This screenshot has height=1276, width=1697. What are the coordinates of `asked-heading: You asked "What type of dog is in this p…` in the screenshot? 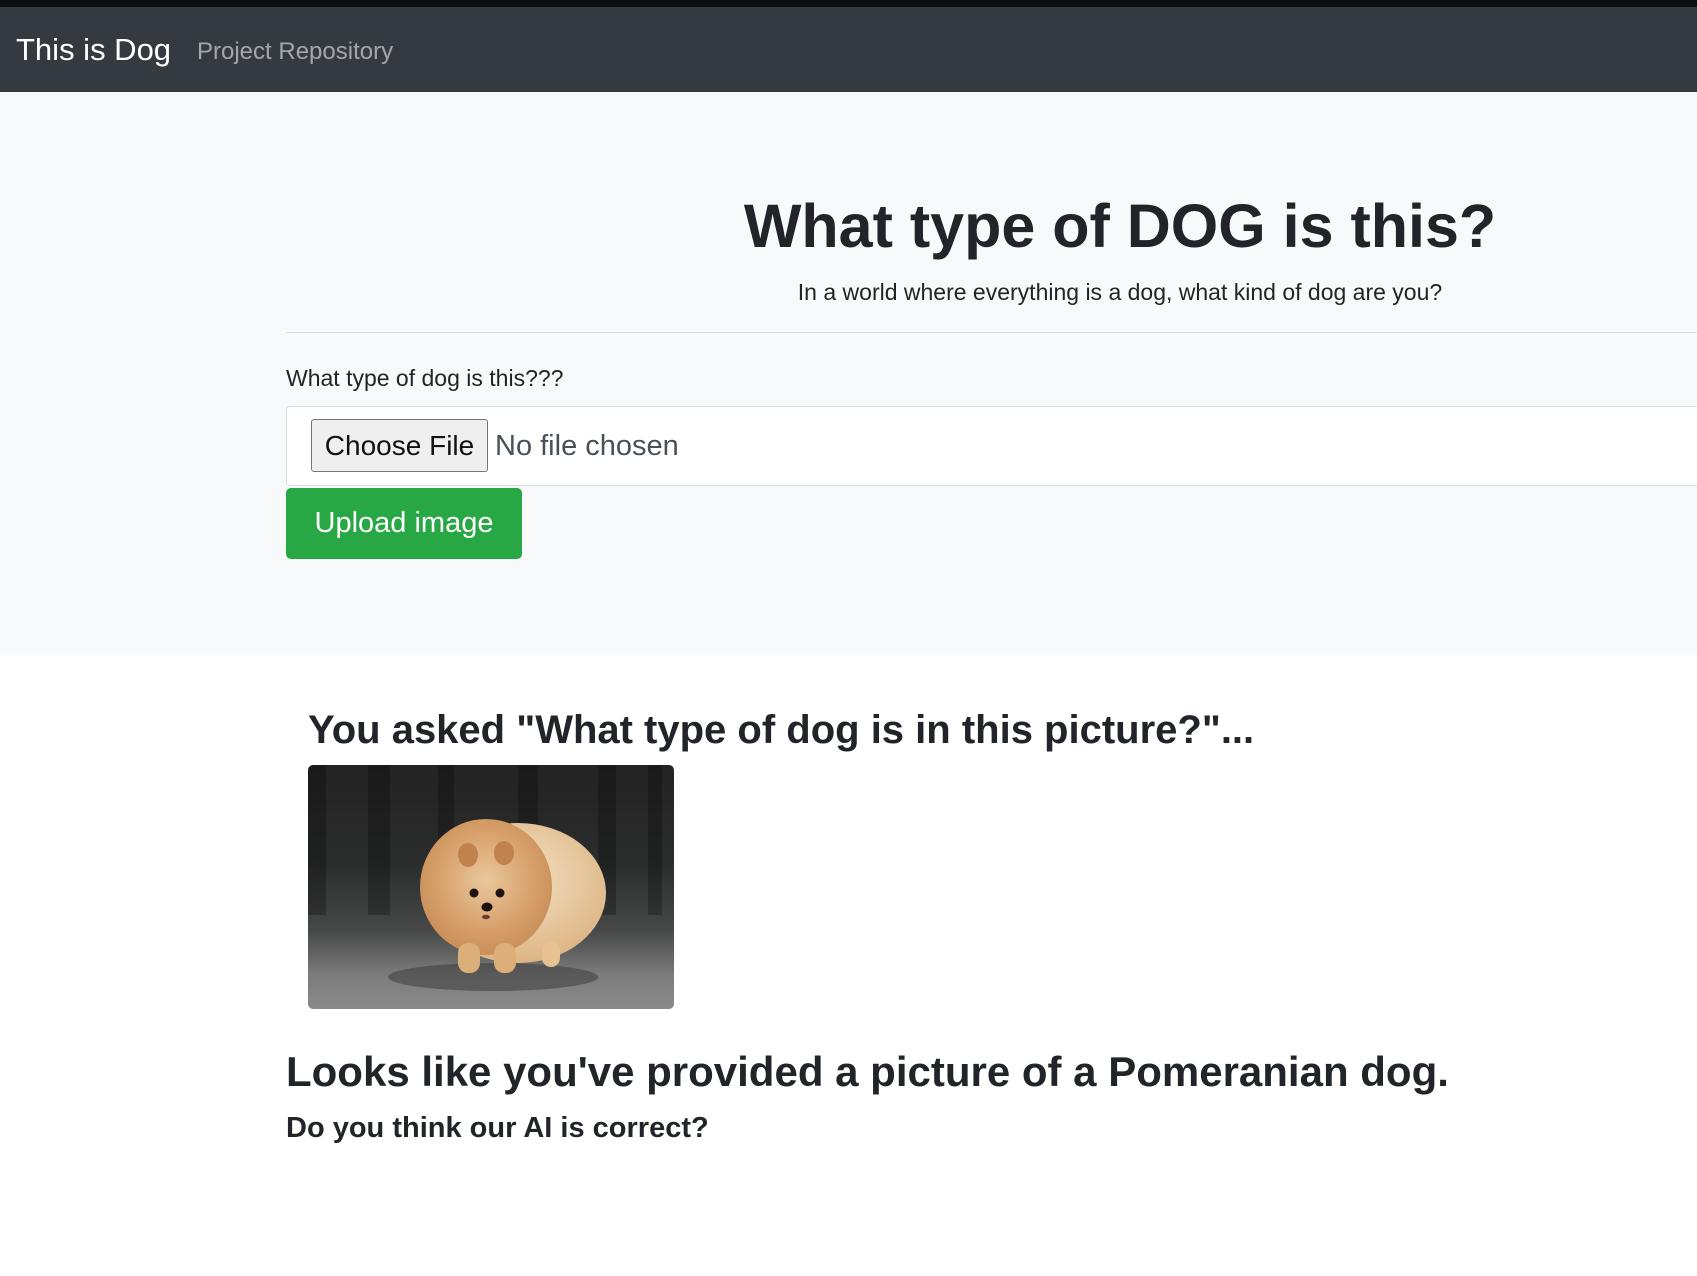 It's located at (781, 730).